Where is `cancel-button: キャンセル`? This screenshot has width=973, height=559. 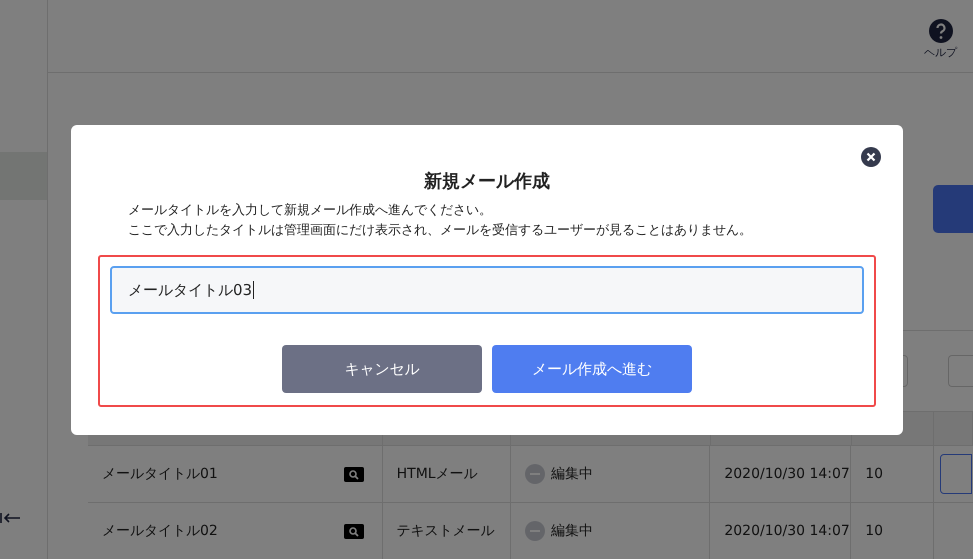 cancel-button: キャンセル is located at coordinates (382, 369).